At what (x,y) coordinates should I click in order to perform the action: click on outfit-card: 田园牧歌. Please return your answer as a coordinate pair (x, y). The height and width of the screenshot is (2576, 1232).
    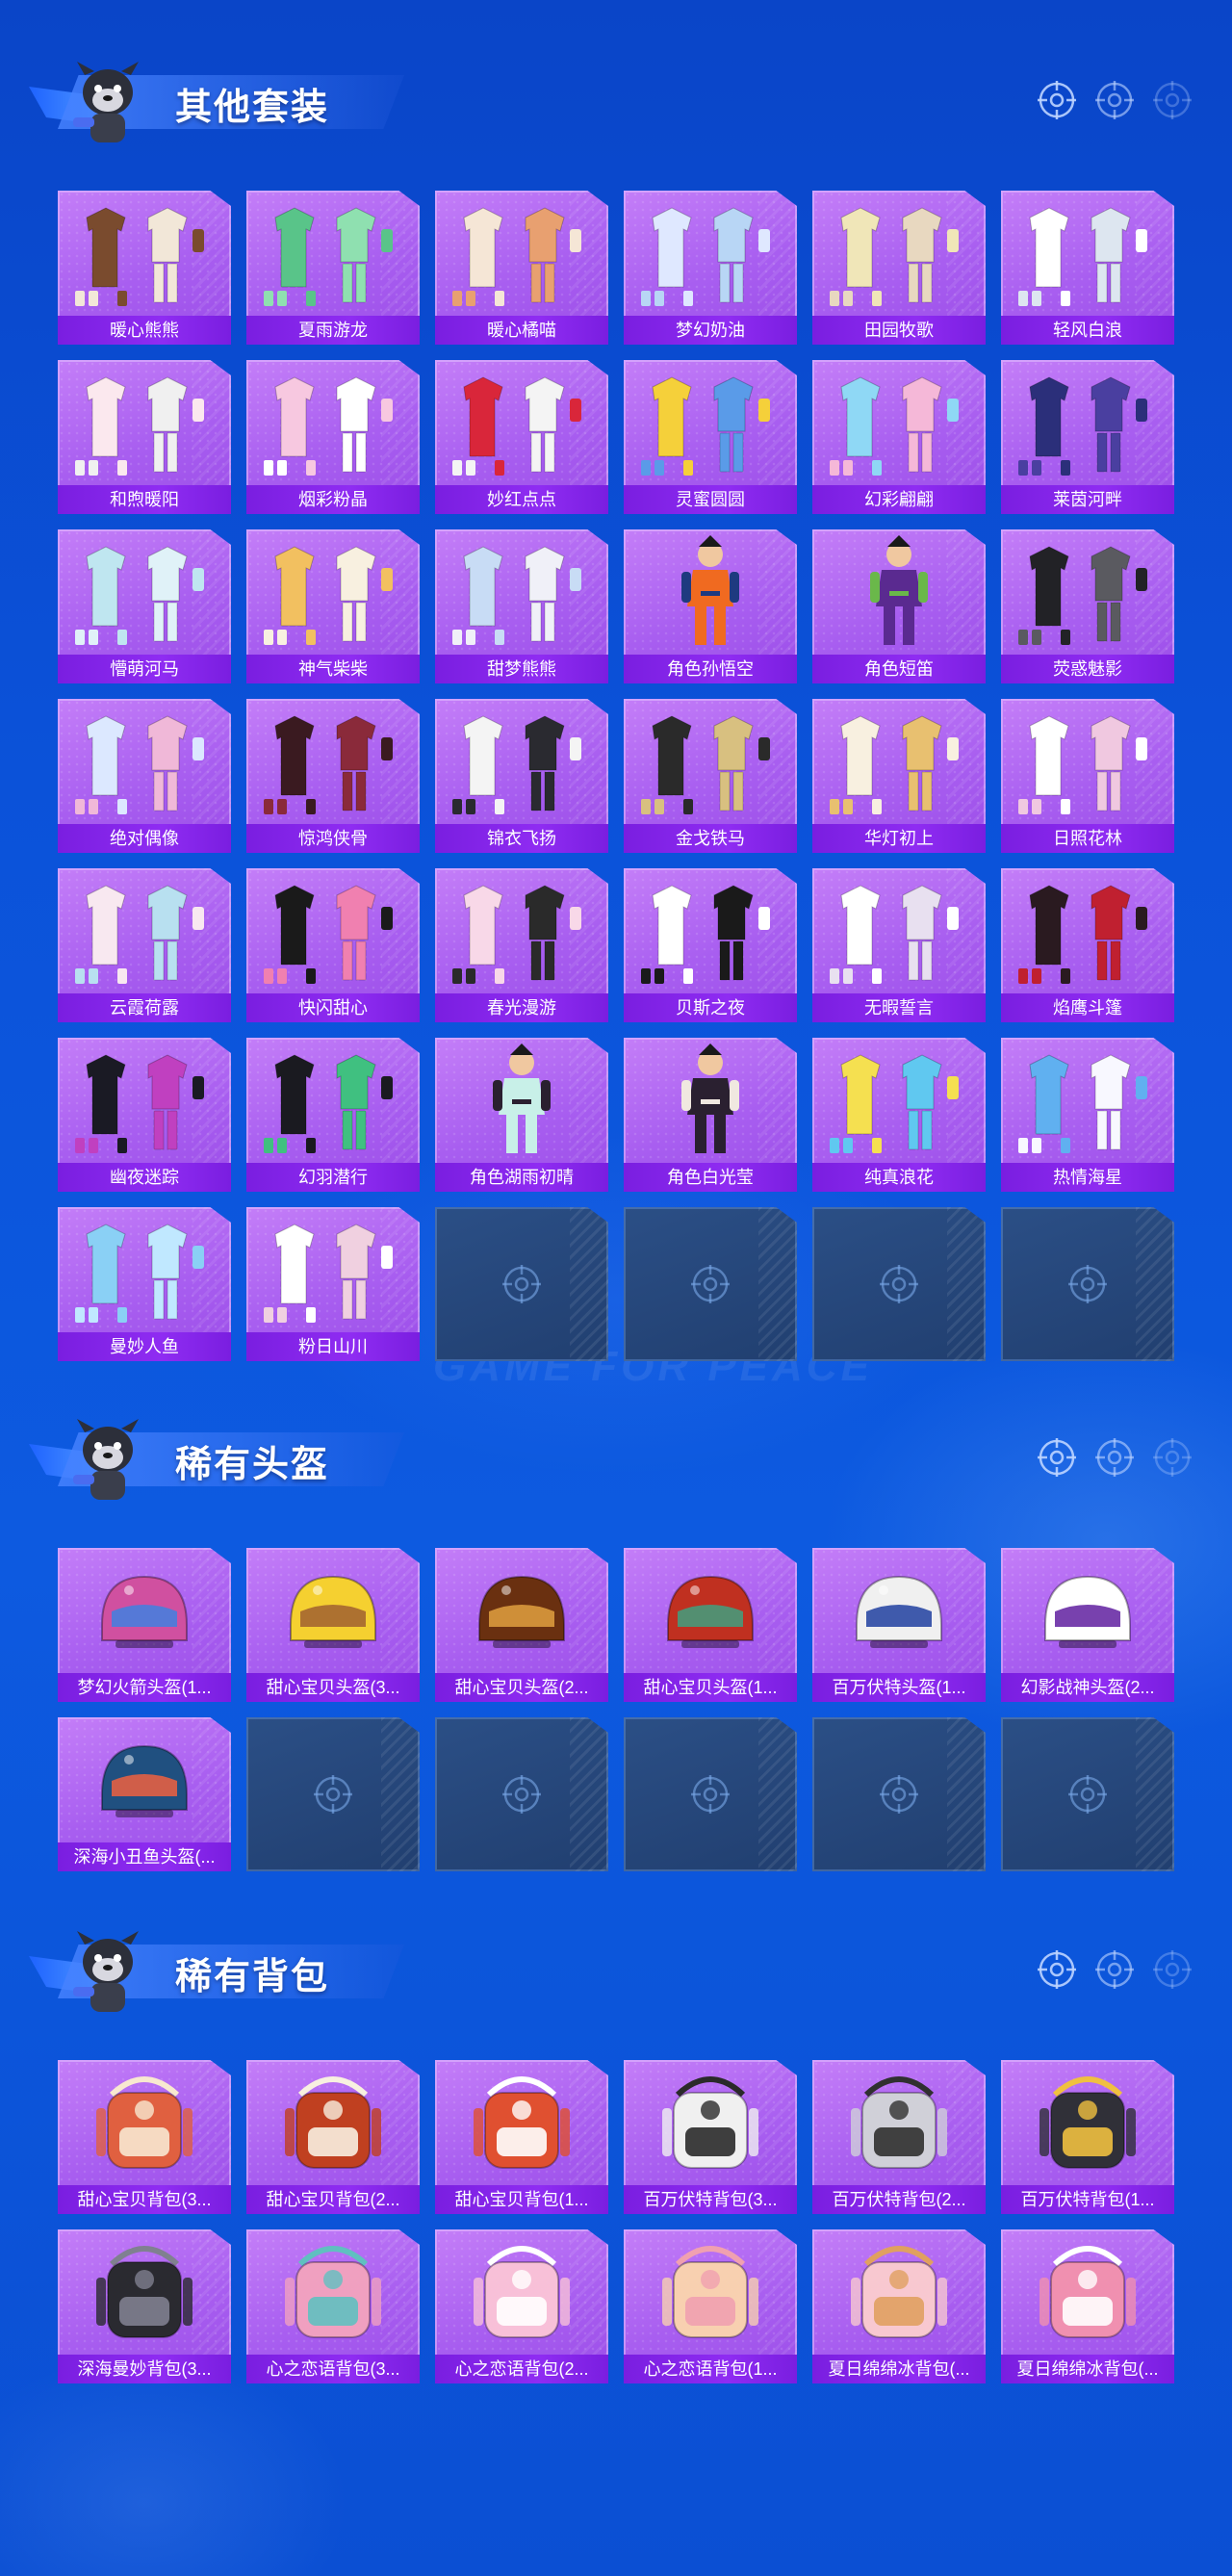
    Looking at the image, I should click on (899, 268).